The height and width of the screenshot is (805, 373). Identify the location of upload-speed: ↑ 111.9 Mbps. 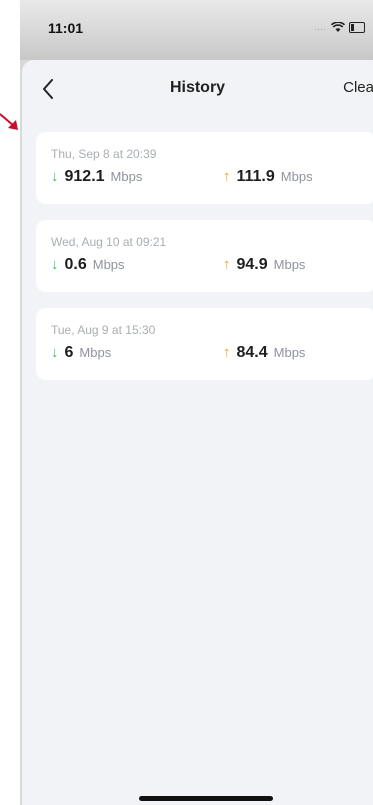
(268, 177).